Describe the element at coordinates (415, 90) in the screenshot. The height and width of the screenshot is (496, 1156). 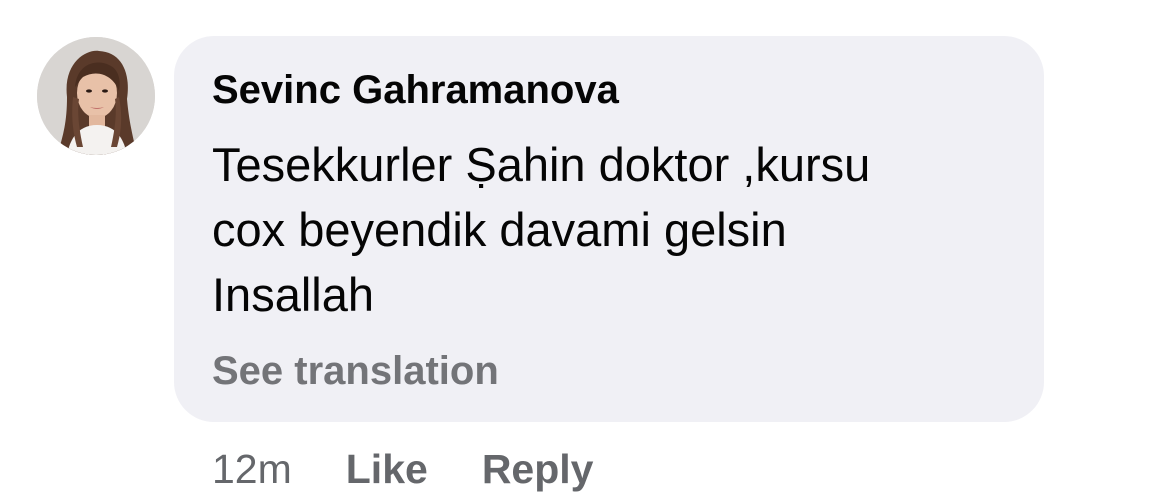
I see `comment-author: Sevinc Gahramanova` at that location.